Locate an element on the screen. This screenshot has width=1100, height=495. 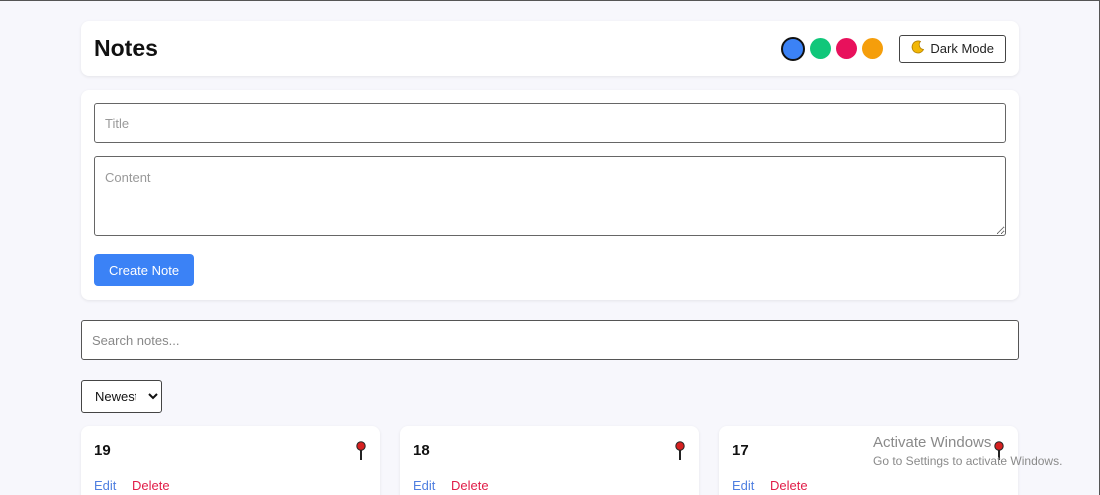
header: Notes Dark Mode is located at coordinates (550, 48).